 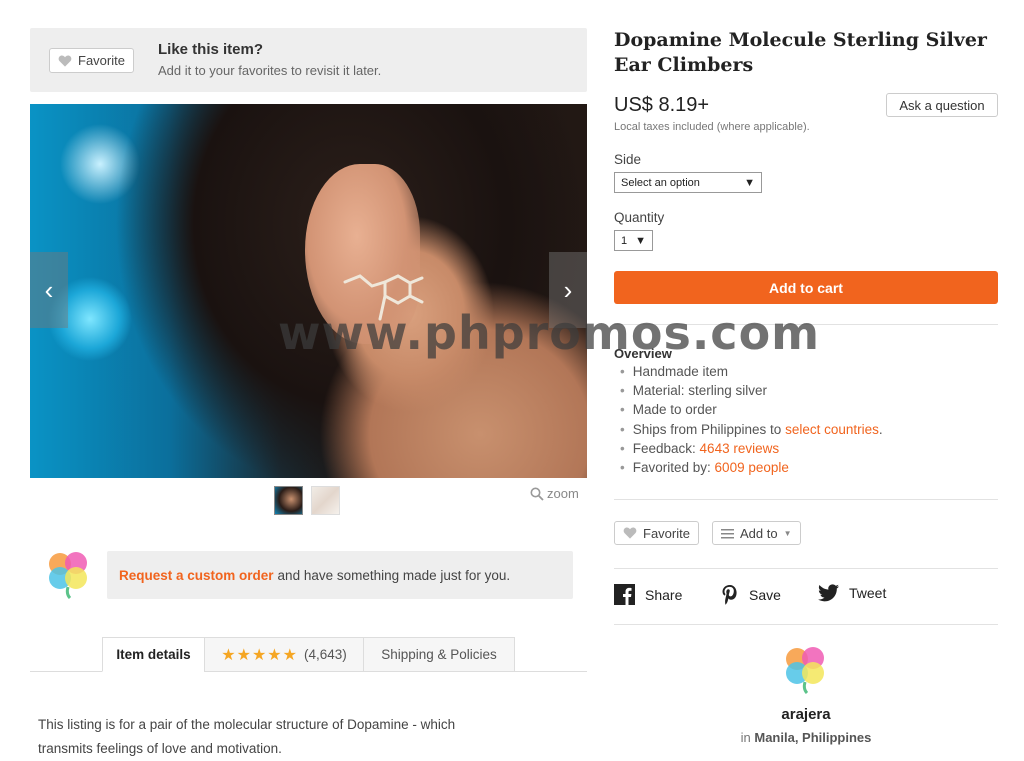 What do you see at coordinates (828, 593) in the screenshot?
I see `twitter-icon` at bounding box center [828, 593].